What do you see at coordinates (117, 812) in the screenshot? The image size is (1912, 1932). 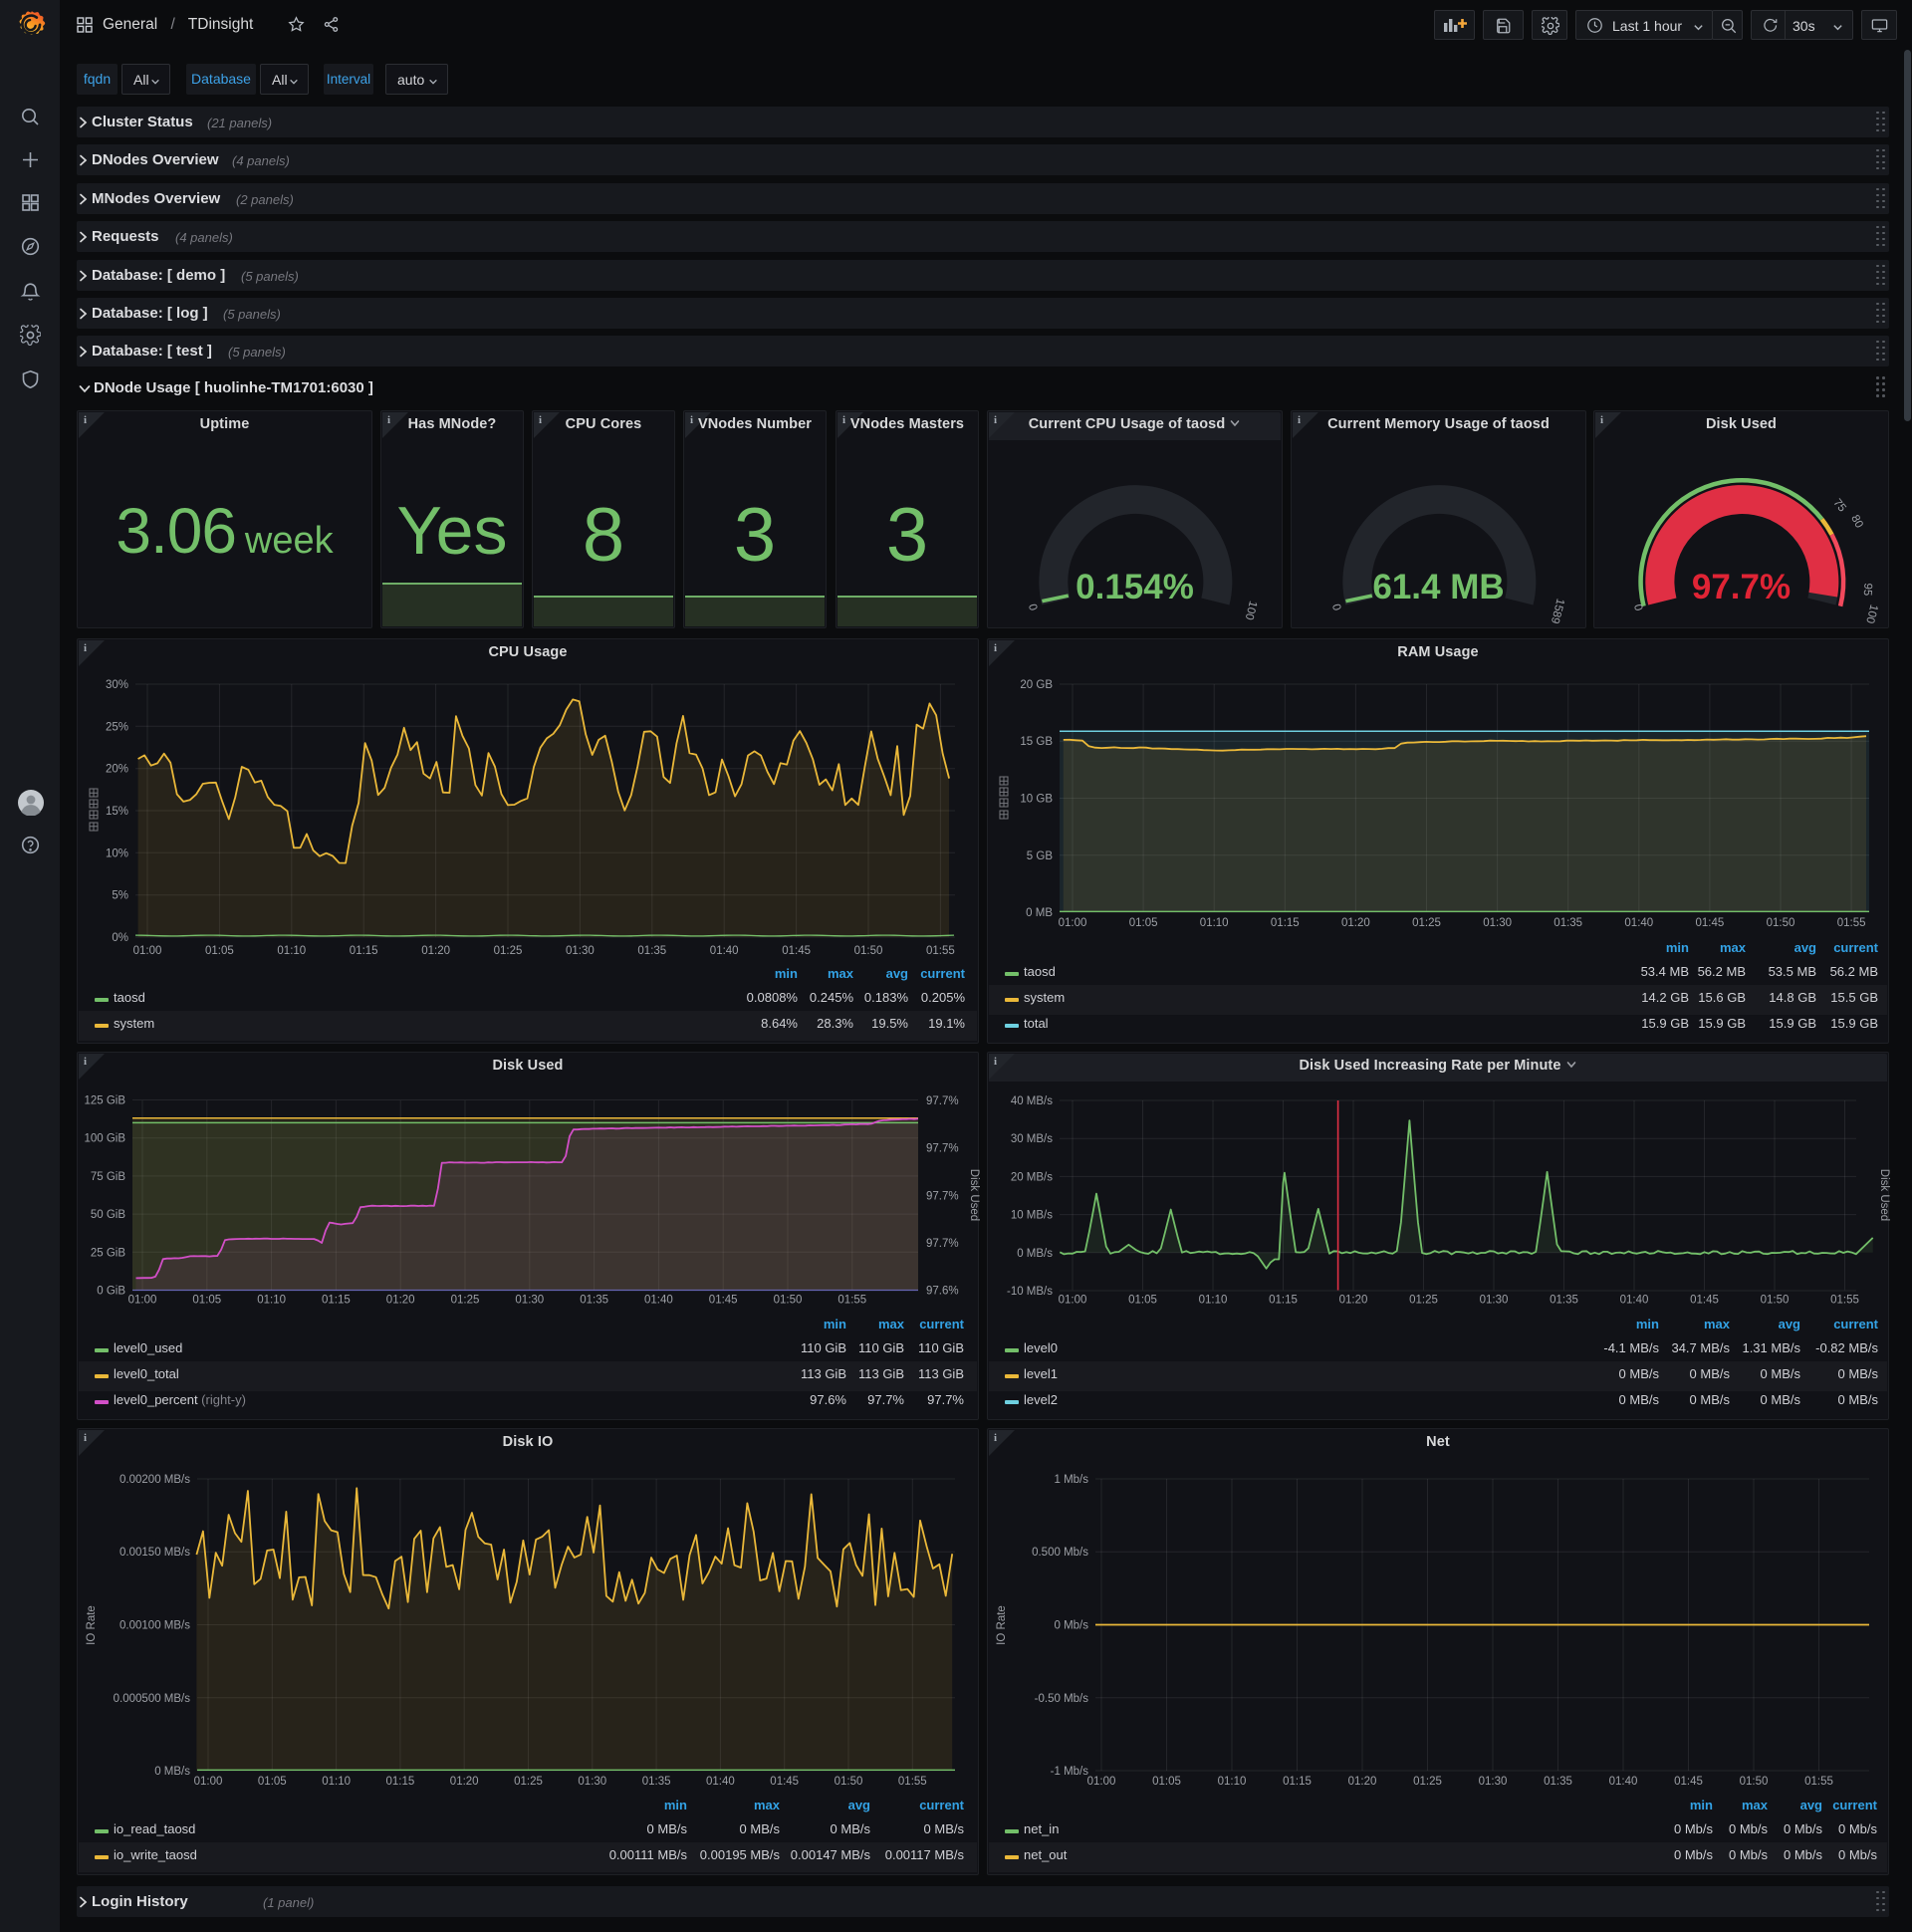 I see `svg-text: 15%` at bounding box center [117, 812].